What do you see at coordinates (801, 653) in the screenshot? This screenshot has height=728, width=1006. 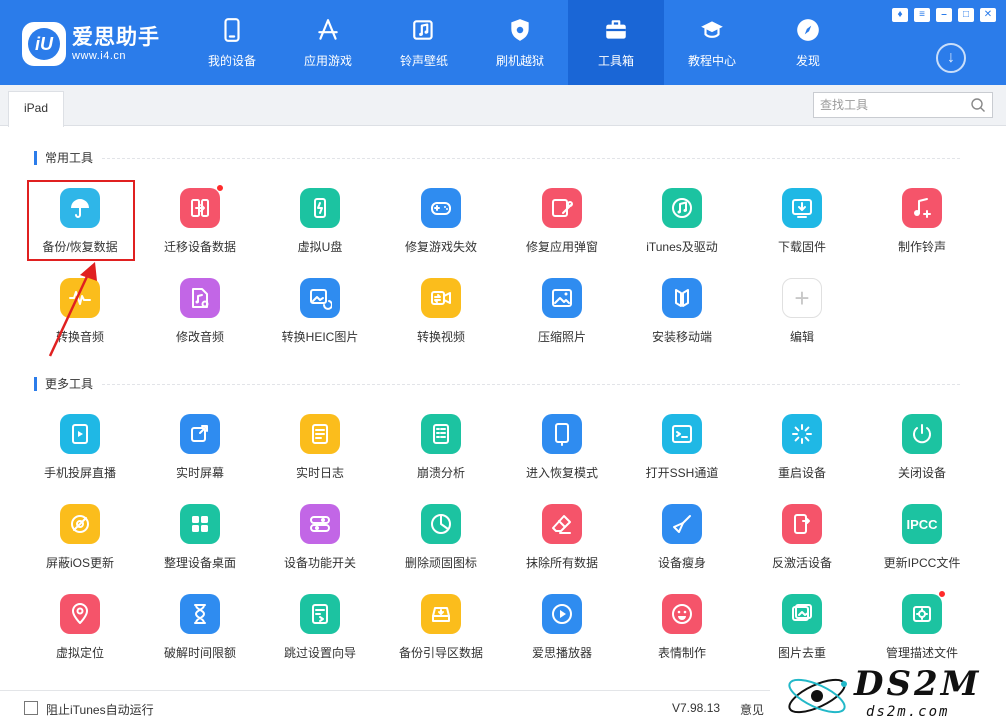 I see `tool-label: 图片去重` at bounding box center [801, 653].